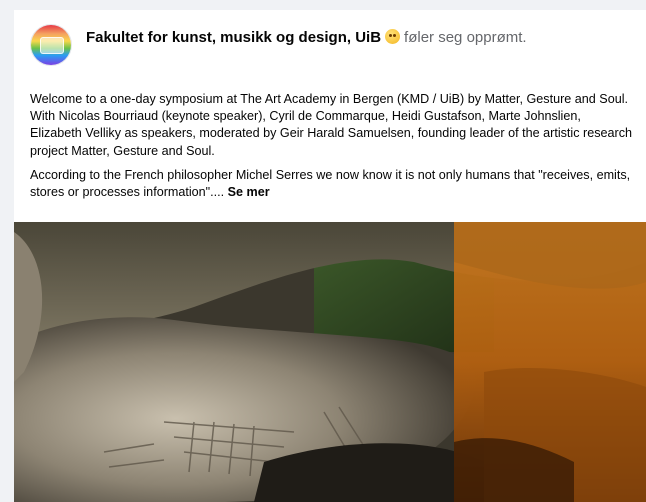  What do you see at coordinates (465, 37) in the screenshot?
I see `feeling-text: føler seg opprømt.` at bounding box center [465, 37].